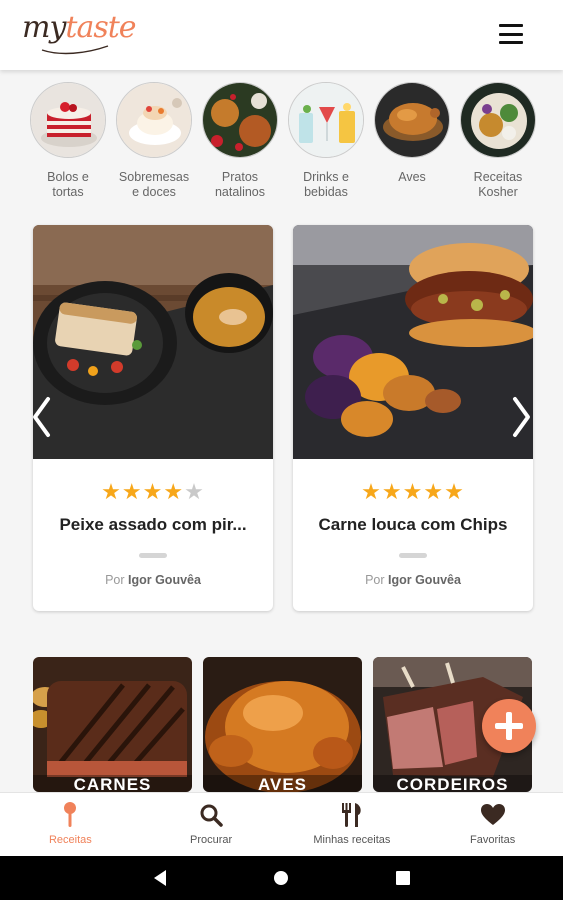 The height and width of the screenshot is (900, 563). I want to click on grilled-steak-image, so click(112, 724).